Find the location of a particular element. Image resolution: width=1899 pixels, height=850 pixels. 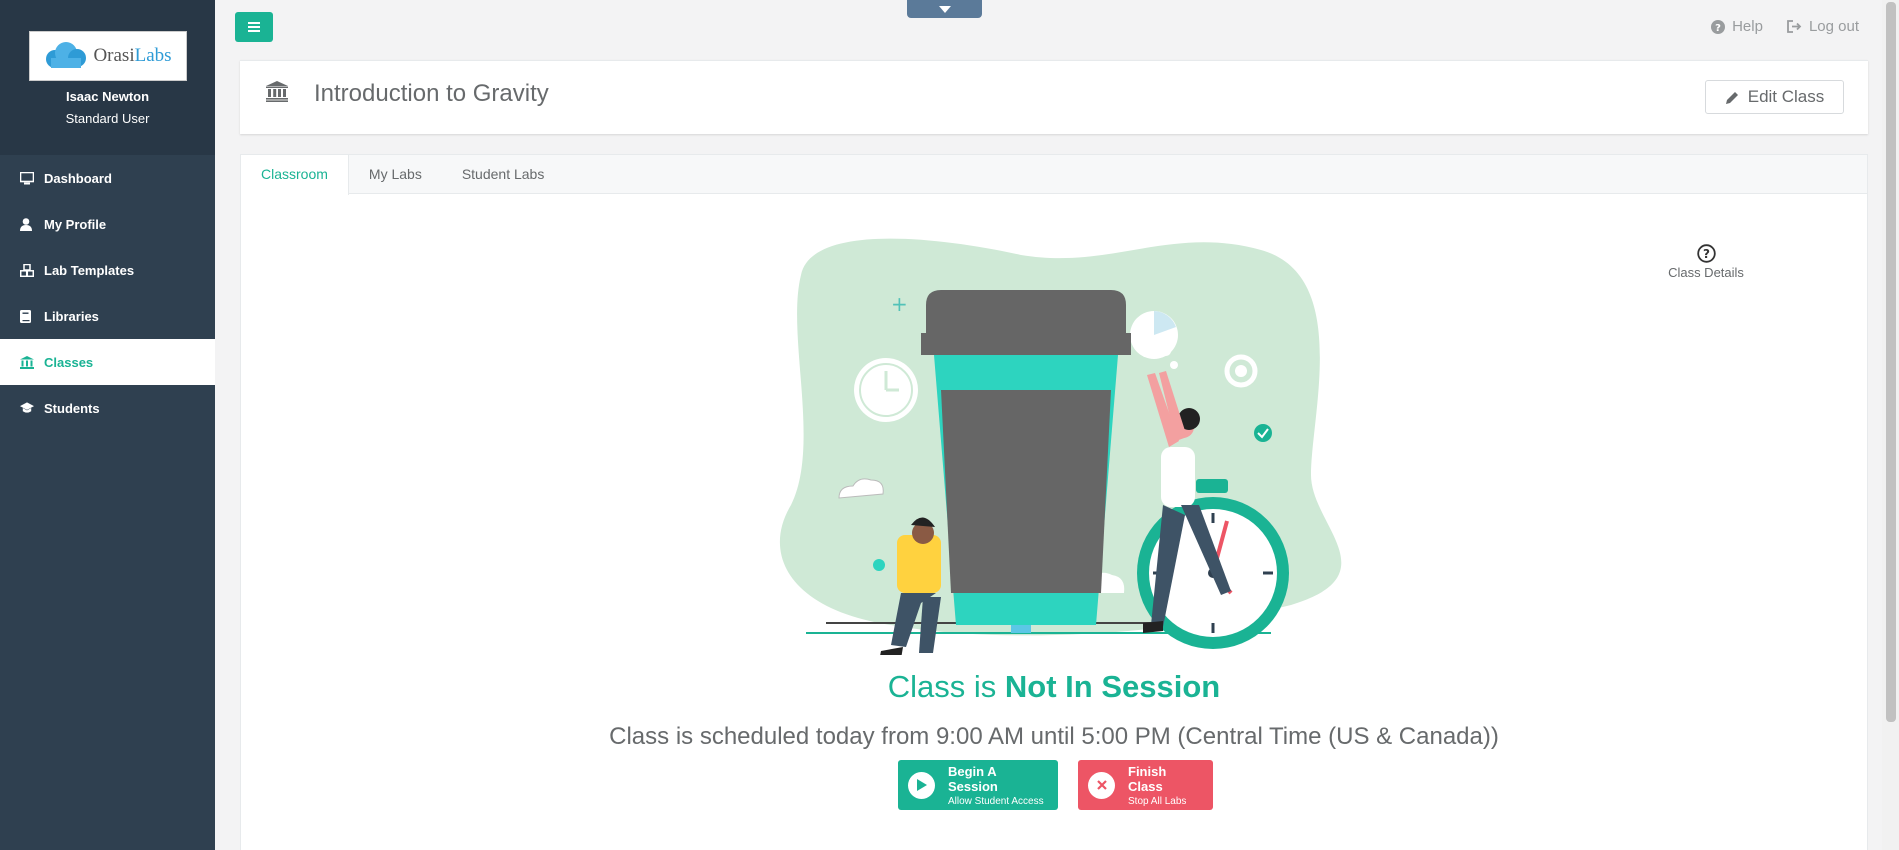

top-links: ? Help Log out is located at coordinates (1785, 26).